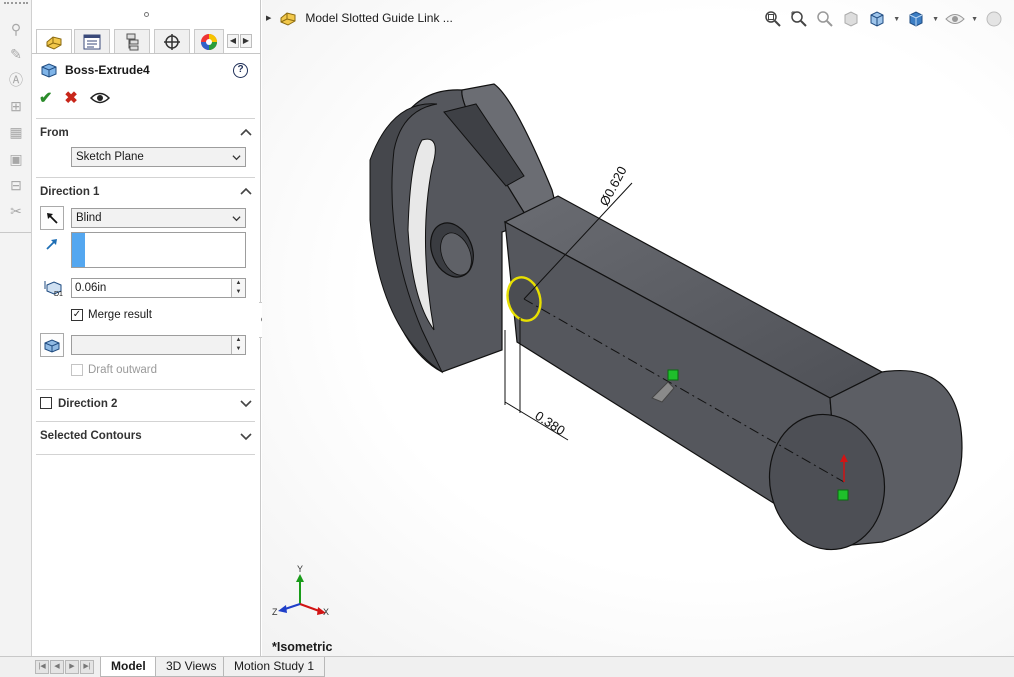  What do you see at coordinates (158, 288) in the screenshot?
I see `depth-input: 0.06in ▲ ▼` at bounding box center [158, 288].